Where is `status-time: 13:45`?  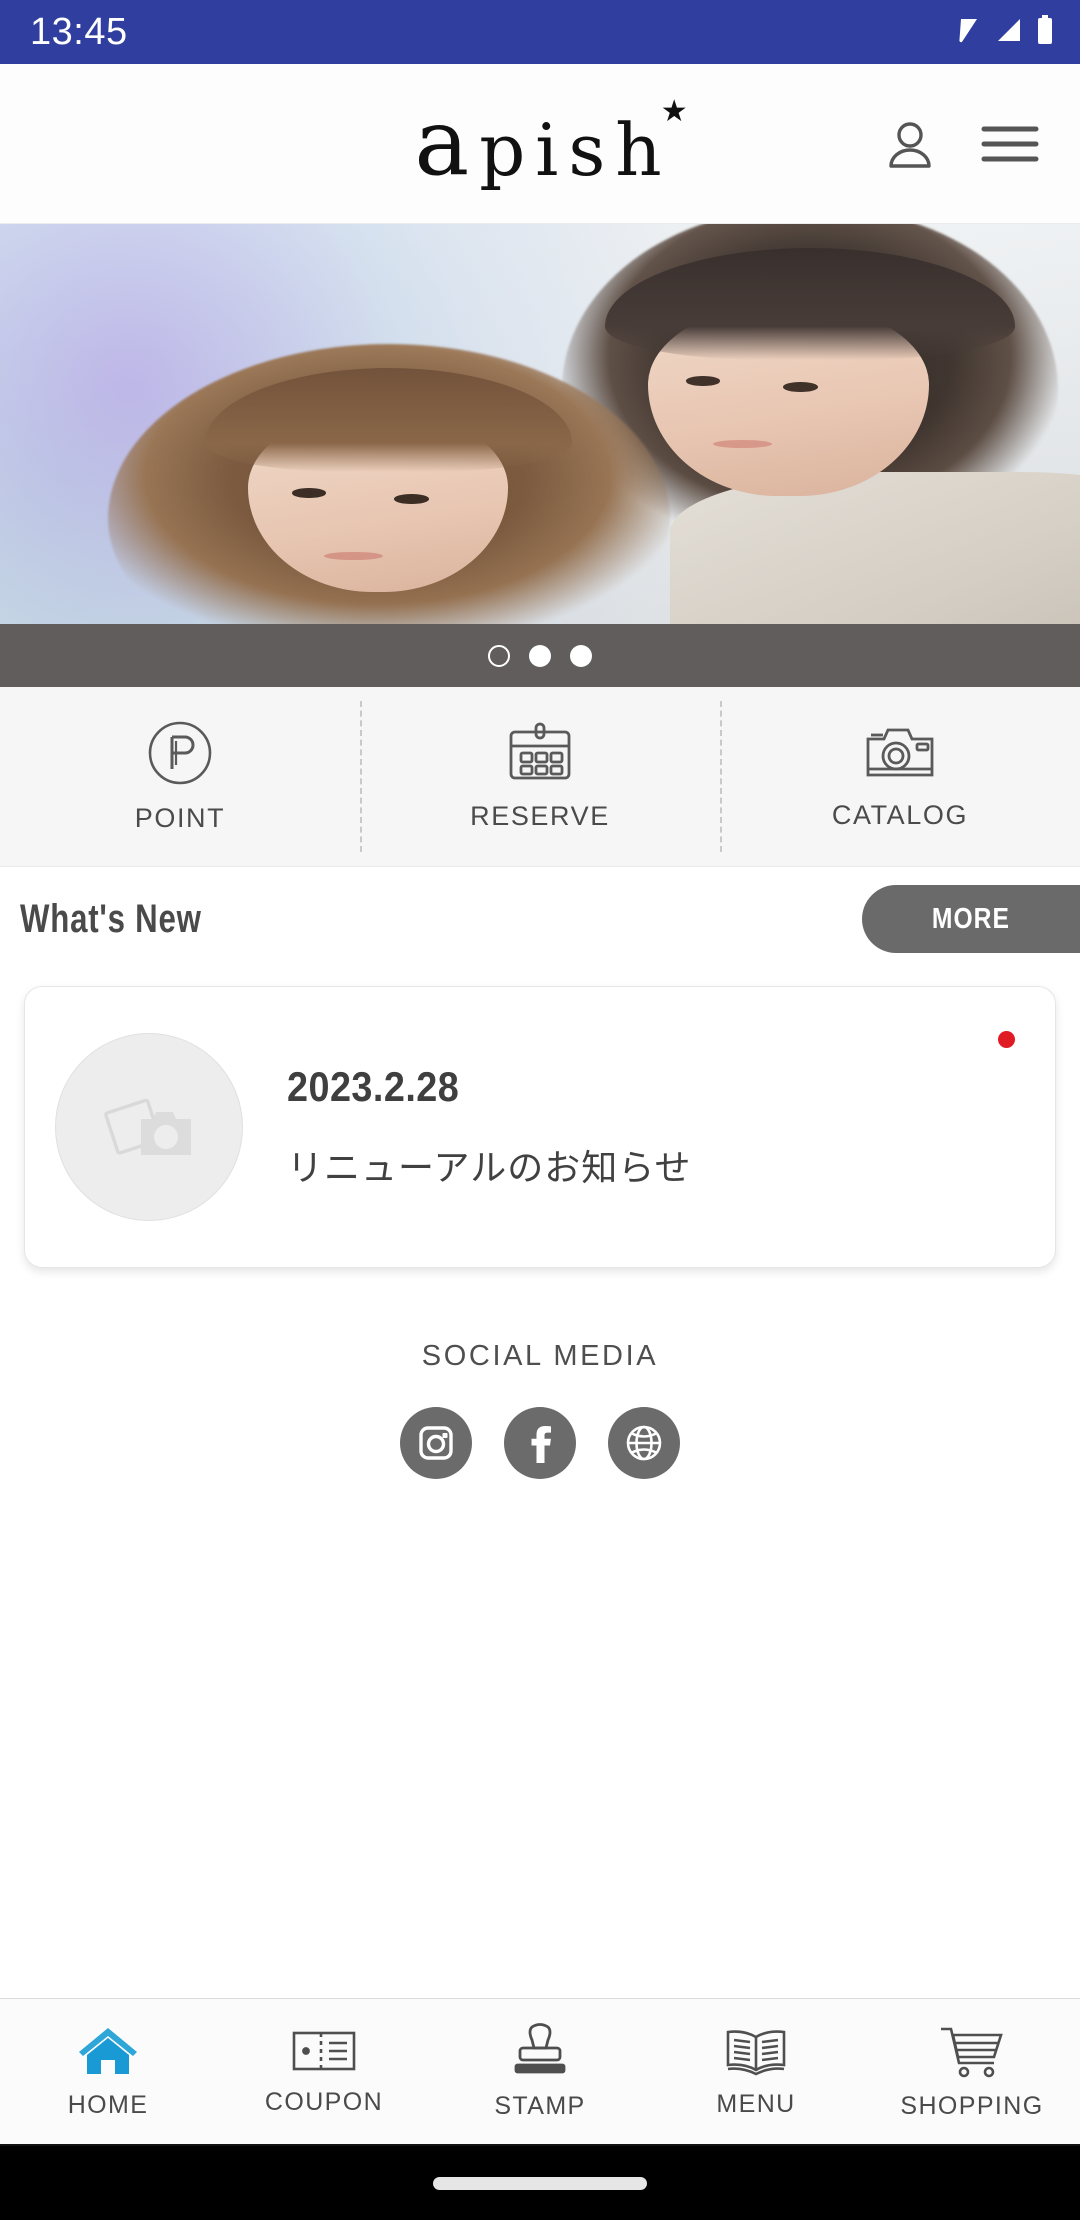 status-time: 13:45 is located at coordinates (79, 32).